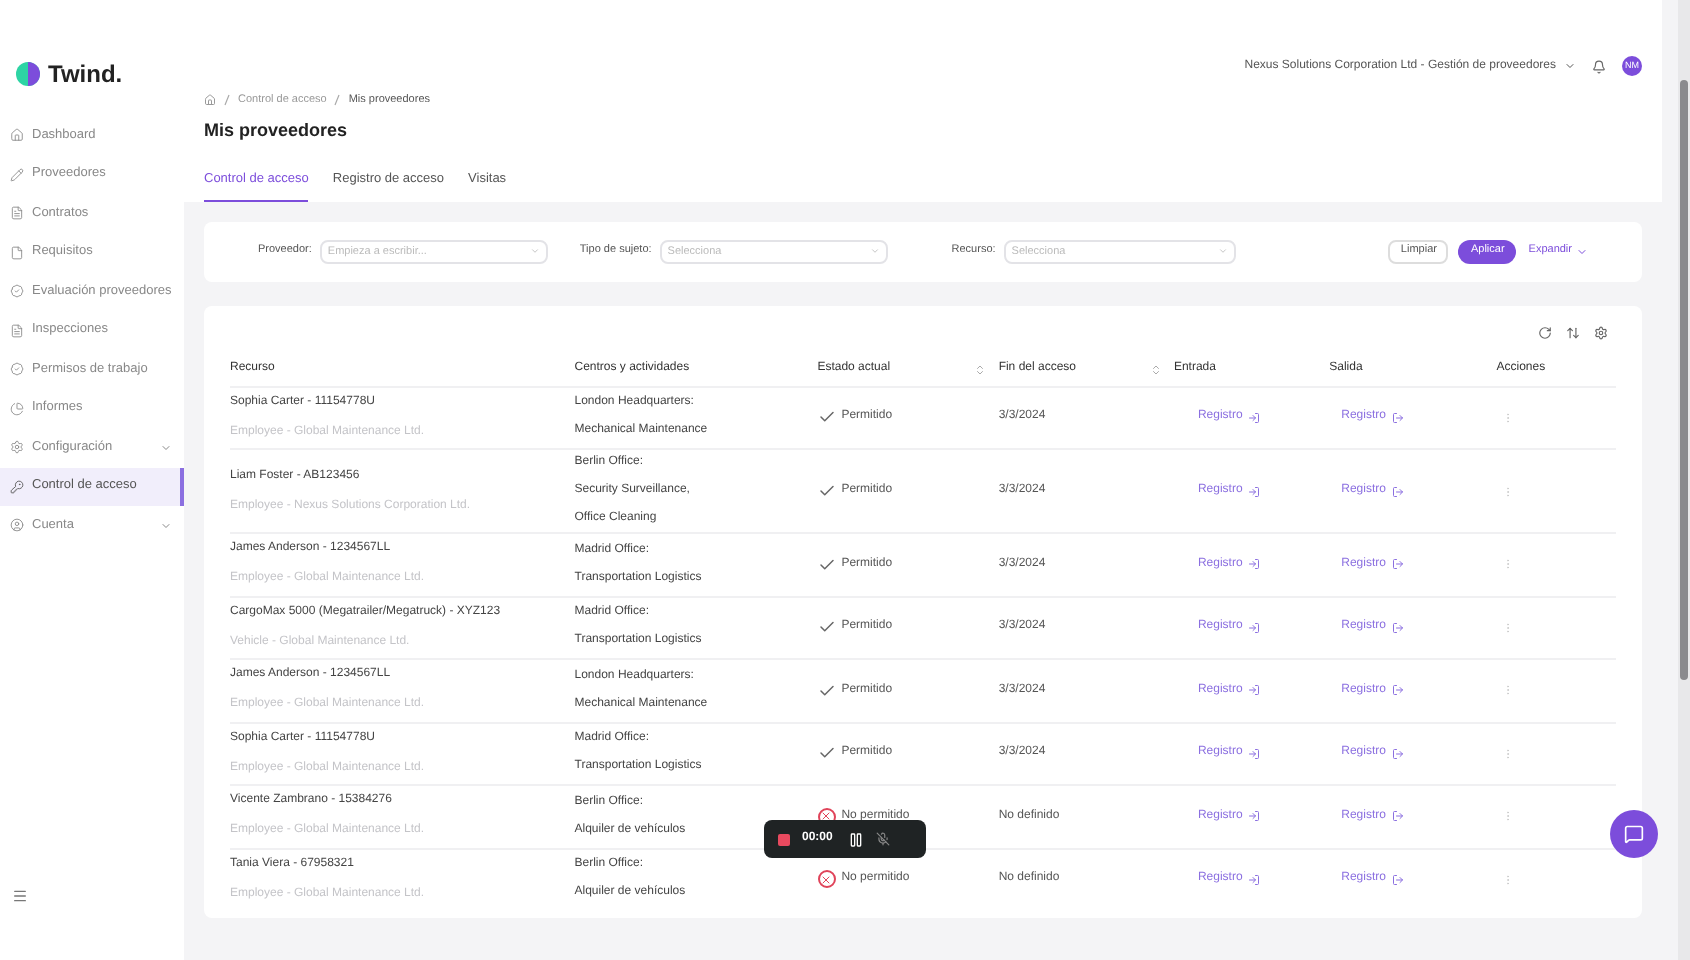 The width and height of the screenshot is (1690, 960). I want to click on pie-chart-icon, so click(17, 408).